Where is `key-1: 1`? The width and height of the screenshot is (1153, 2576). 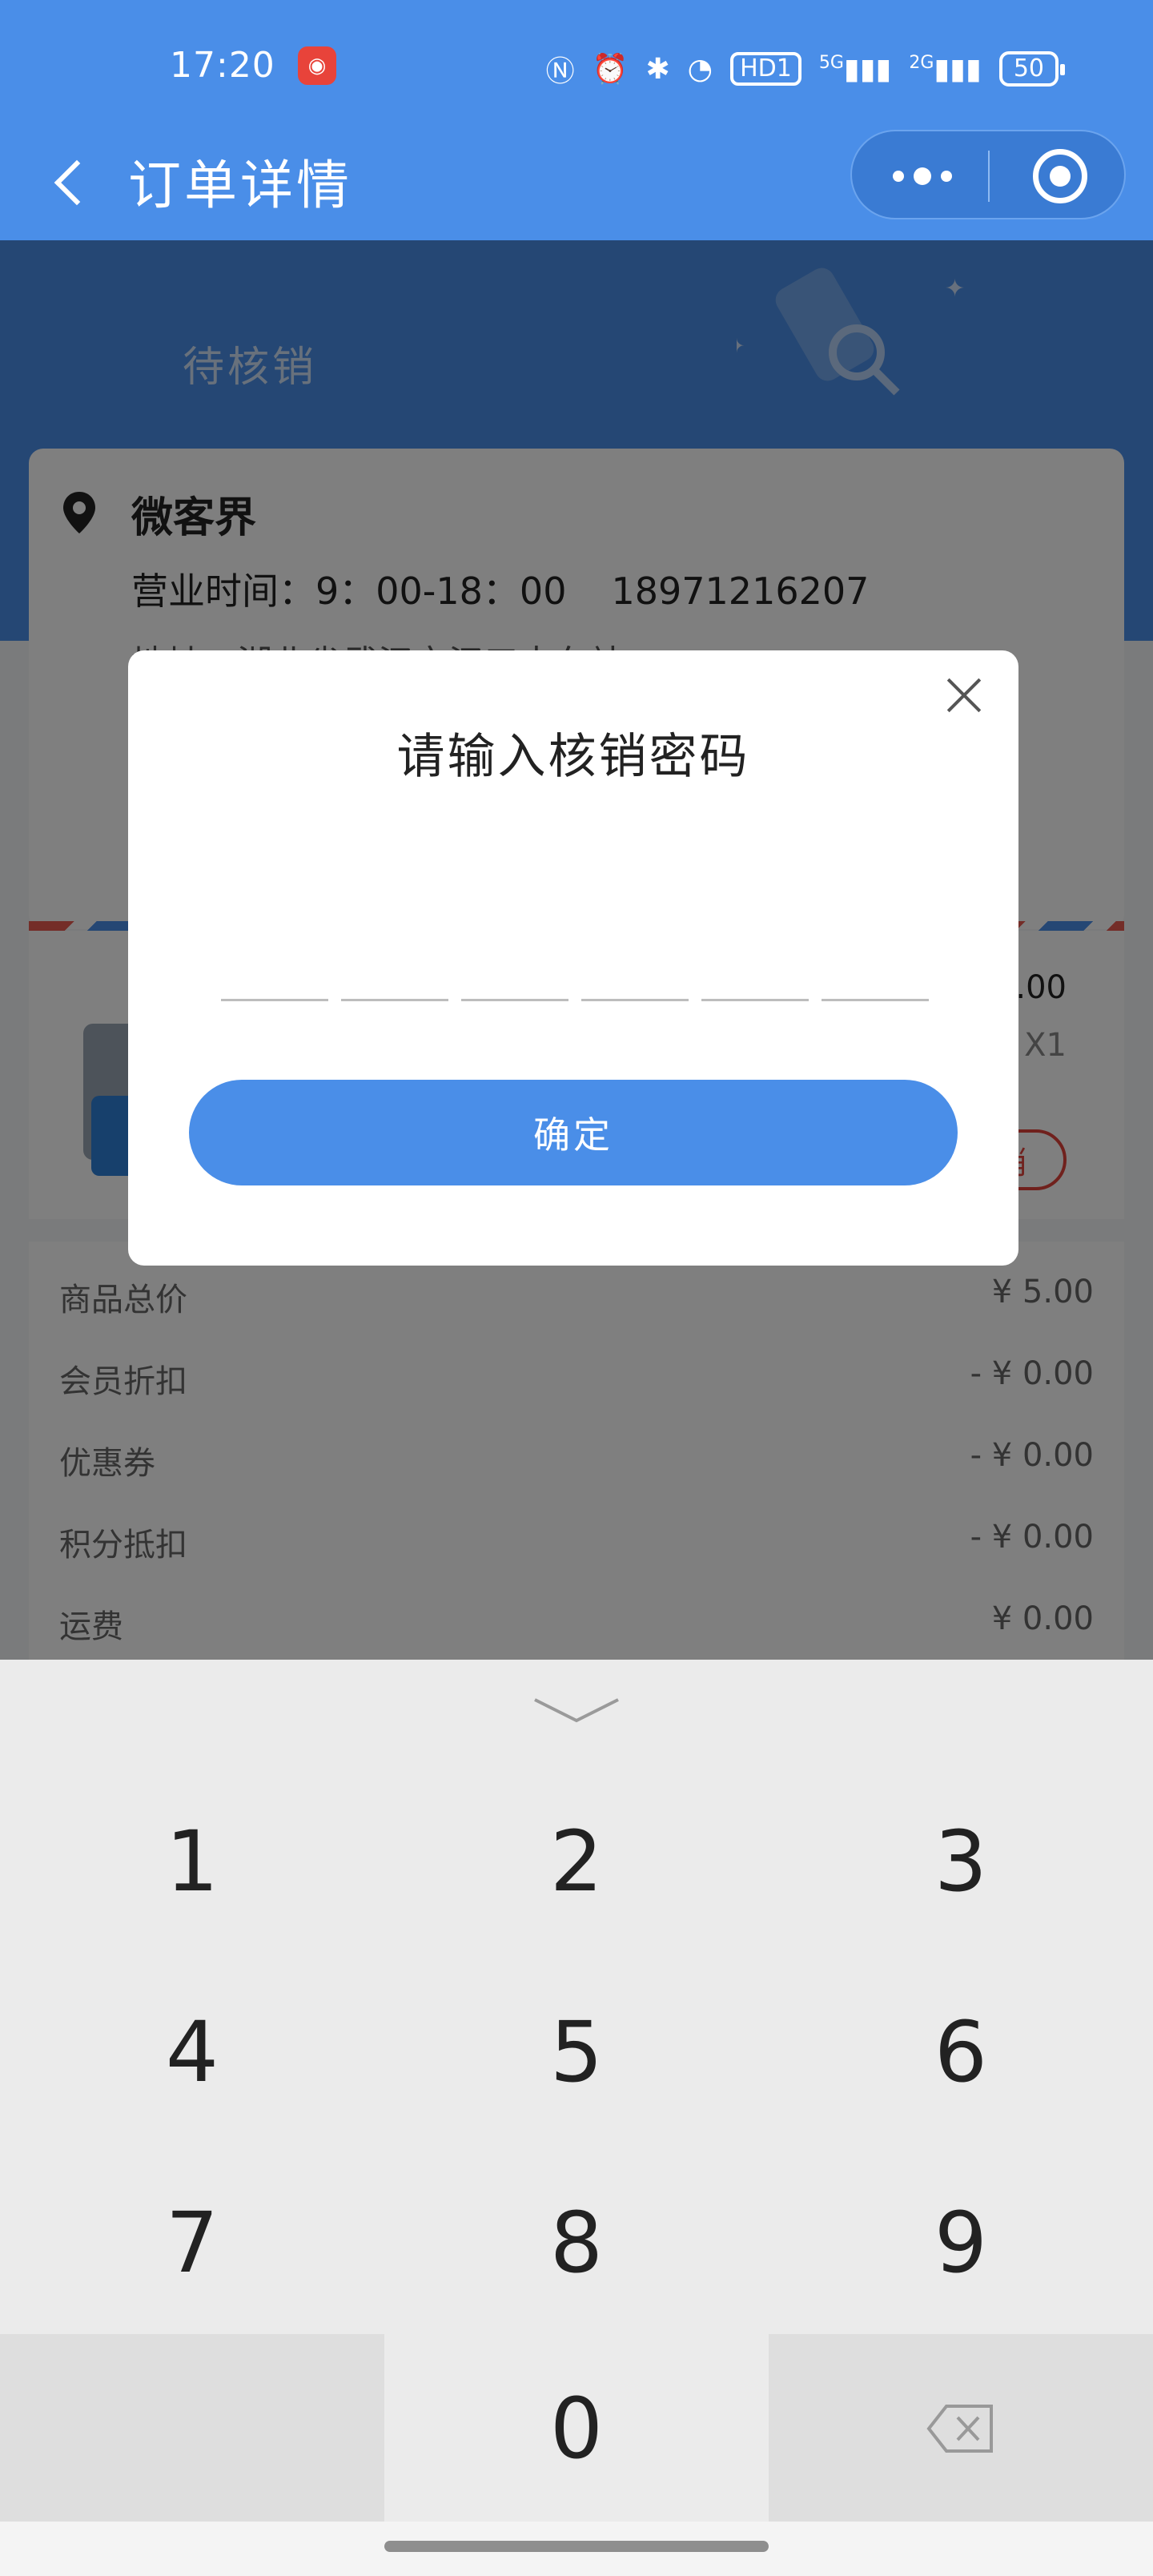 key-1: 1 is located at coordinates (192, 1861).